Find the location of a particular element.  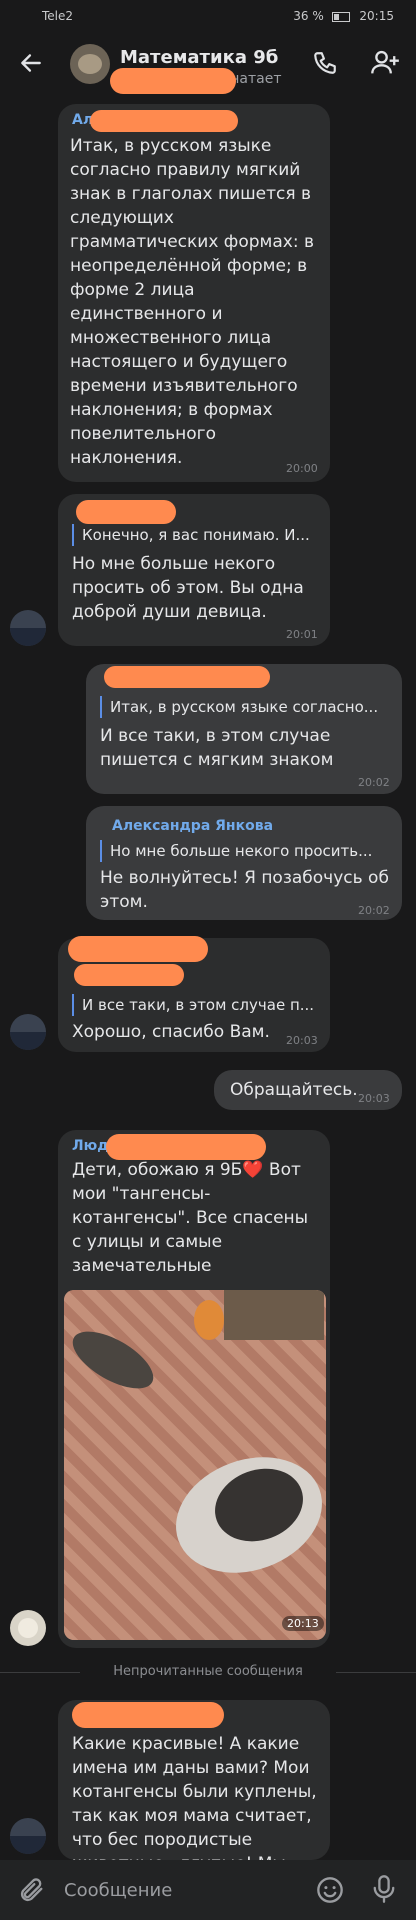

message-time: 20:01 is located at coordinates (302, 634).